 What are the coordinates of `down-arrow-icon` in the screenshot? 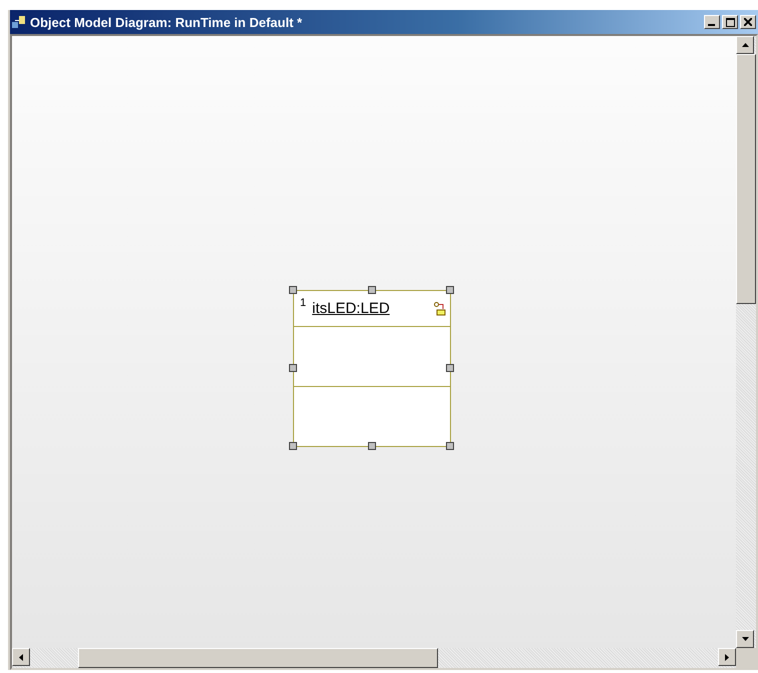 It's located at (745, 639).